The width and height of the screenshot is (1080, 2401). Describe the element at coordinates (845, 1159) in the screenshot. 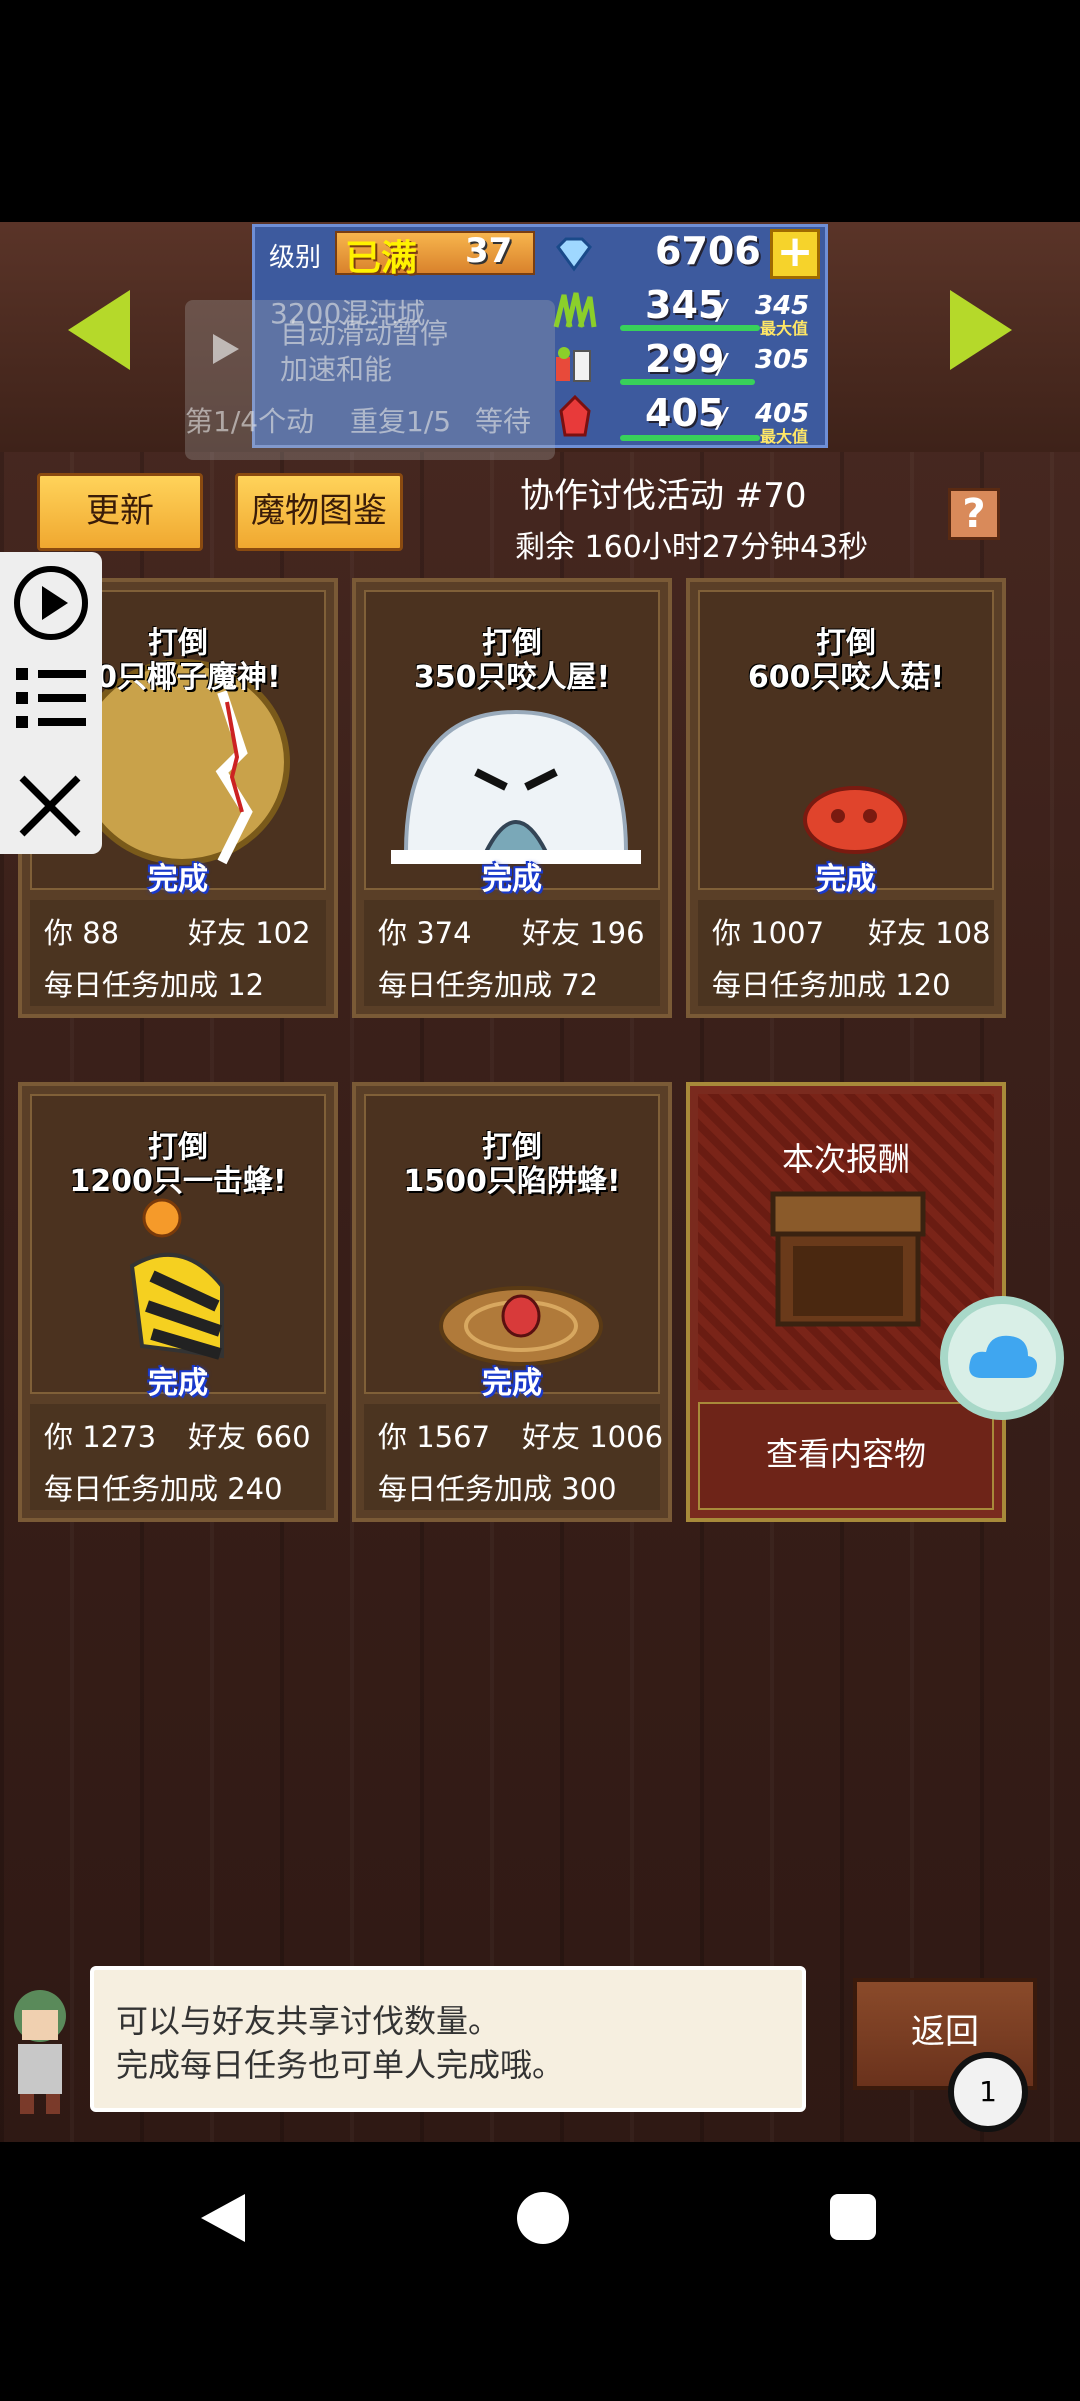

I see `reward-title: 本次报酬` at that location.